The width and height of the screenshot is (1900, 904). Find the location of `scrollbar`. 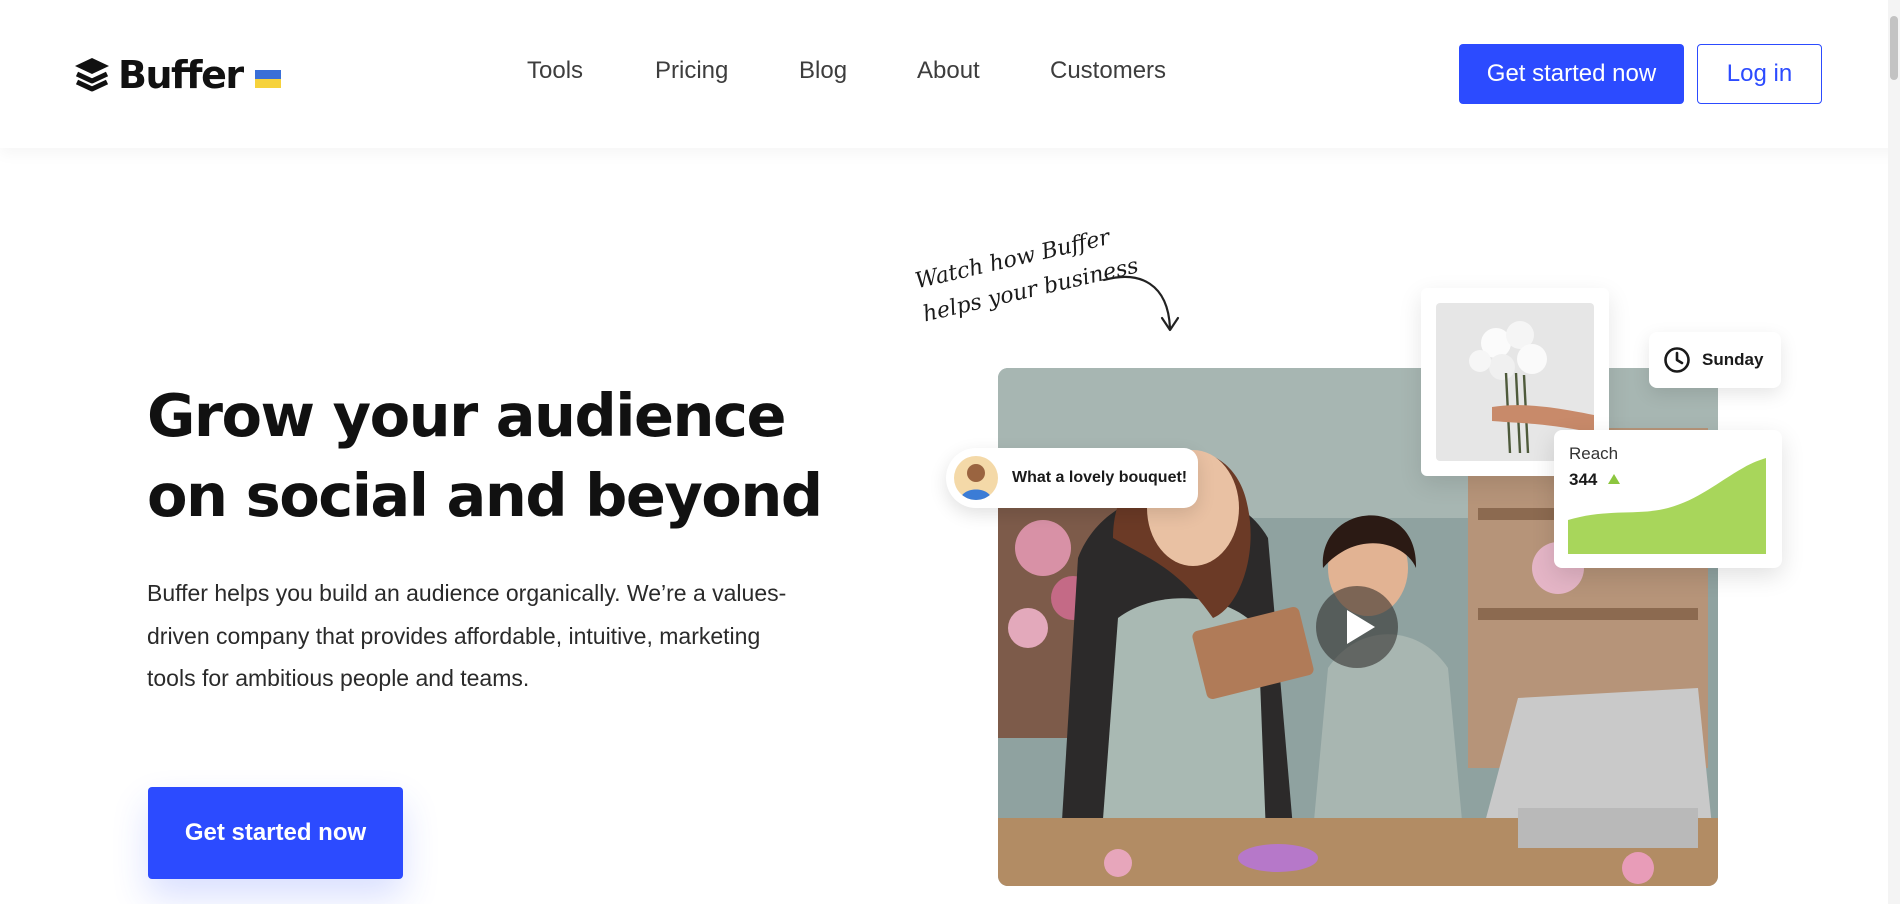

scrollbar is located at coordinates (1894, 452).